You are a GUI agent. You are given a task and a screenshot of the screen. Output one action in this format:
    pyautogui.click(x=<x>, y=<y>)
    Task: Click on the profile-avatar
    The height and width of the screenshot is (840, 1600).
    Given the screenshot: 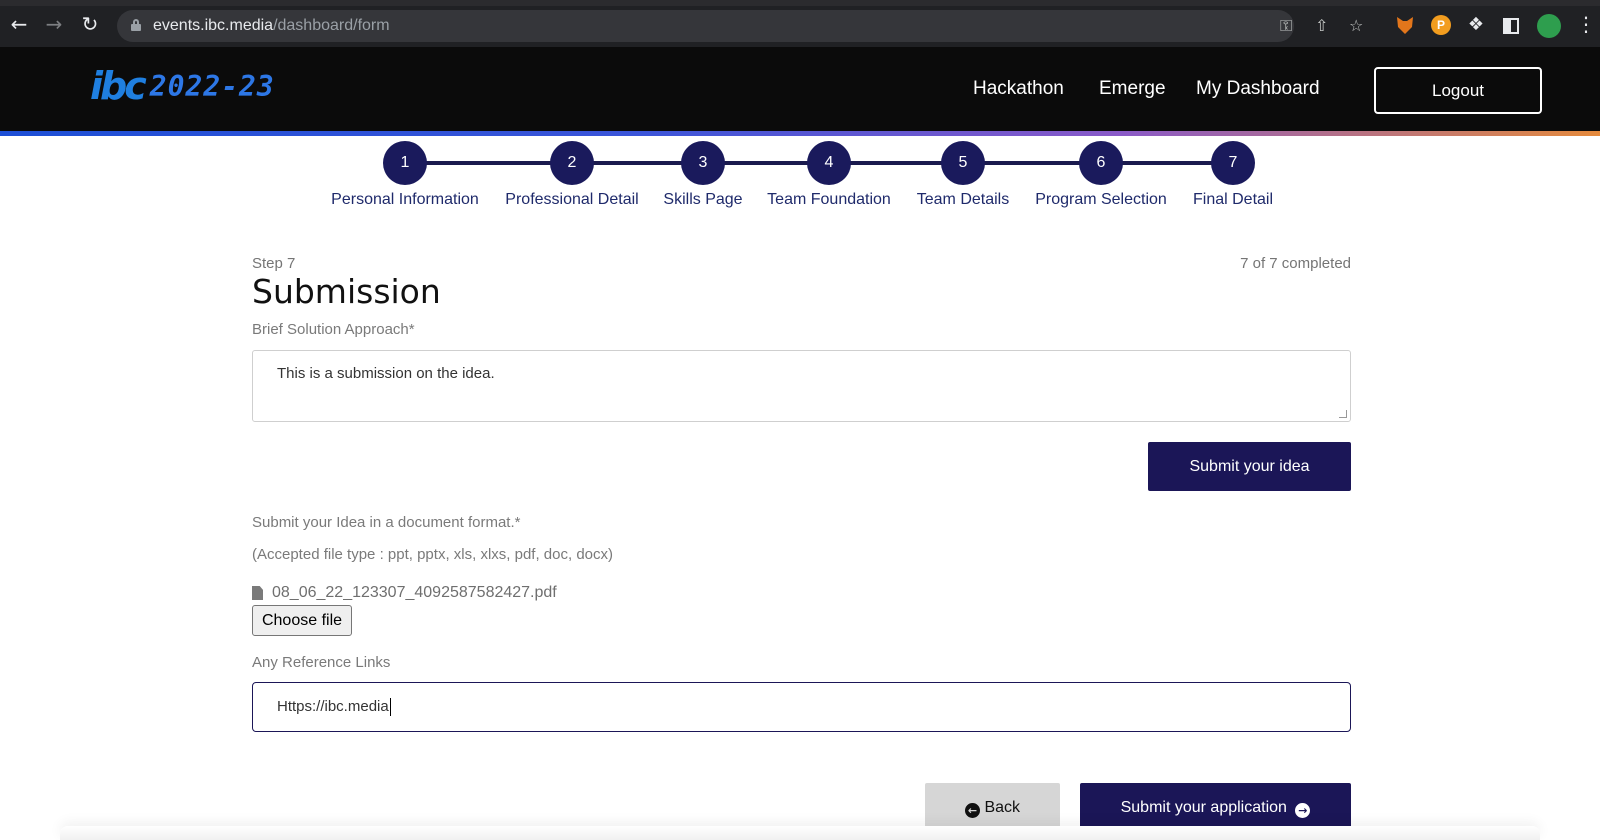 What is the action you would take?
    pyautogui.click(x=1549, y=26)
    